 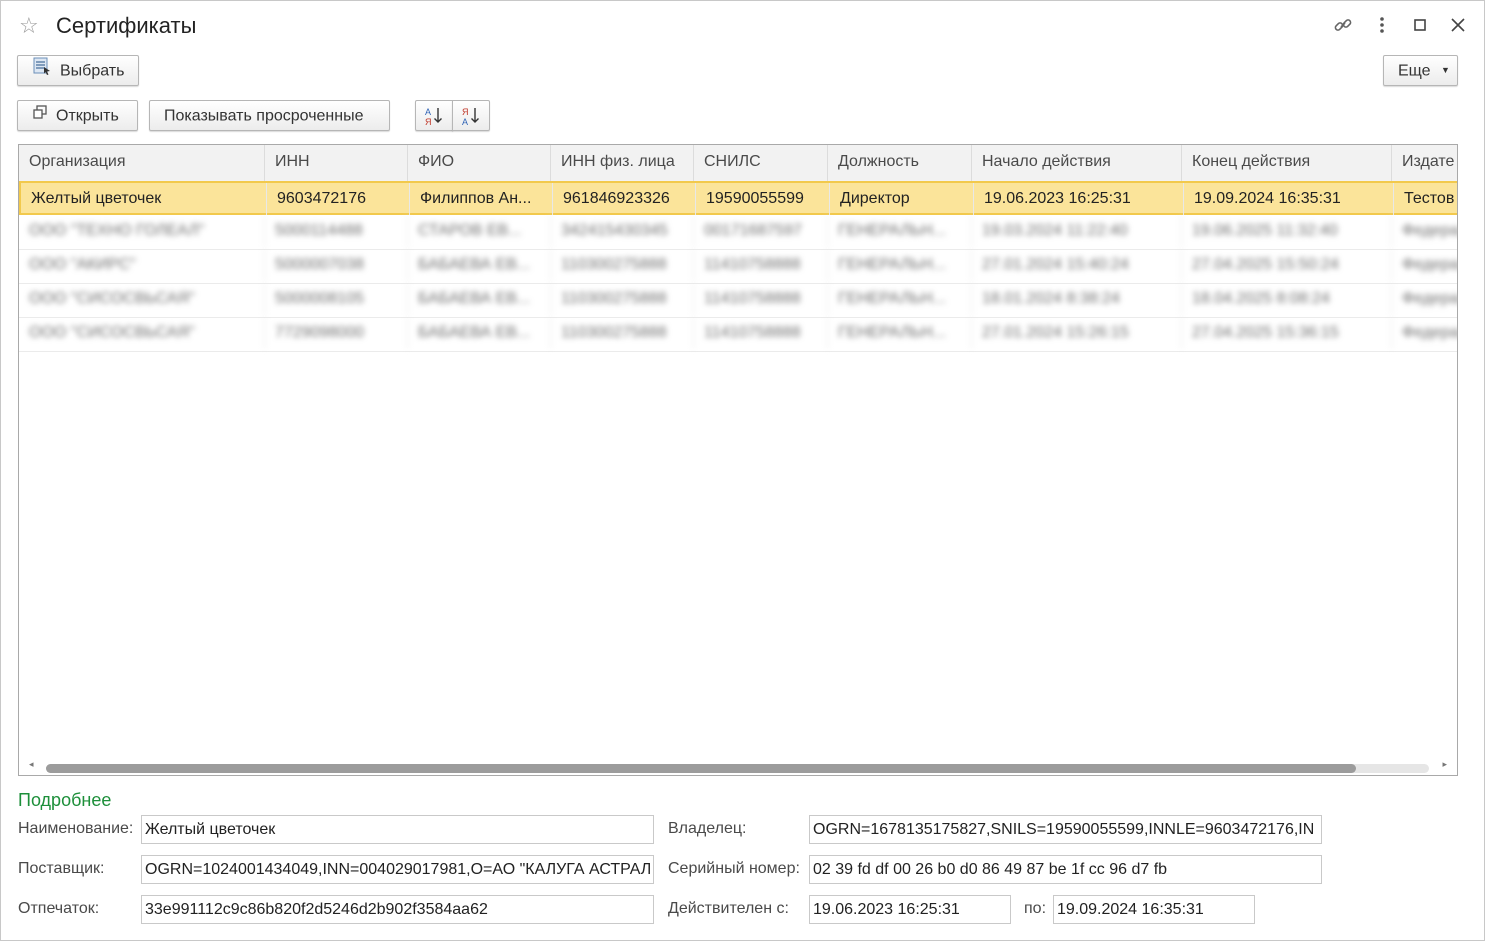 I want to click on table-cell: 19.09.2024 16:35:31, so click(x=1289, y=199).